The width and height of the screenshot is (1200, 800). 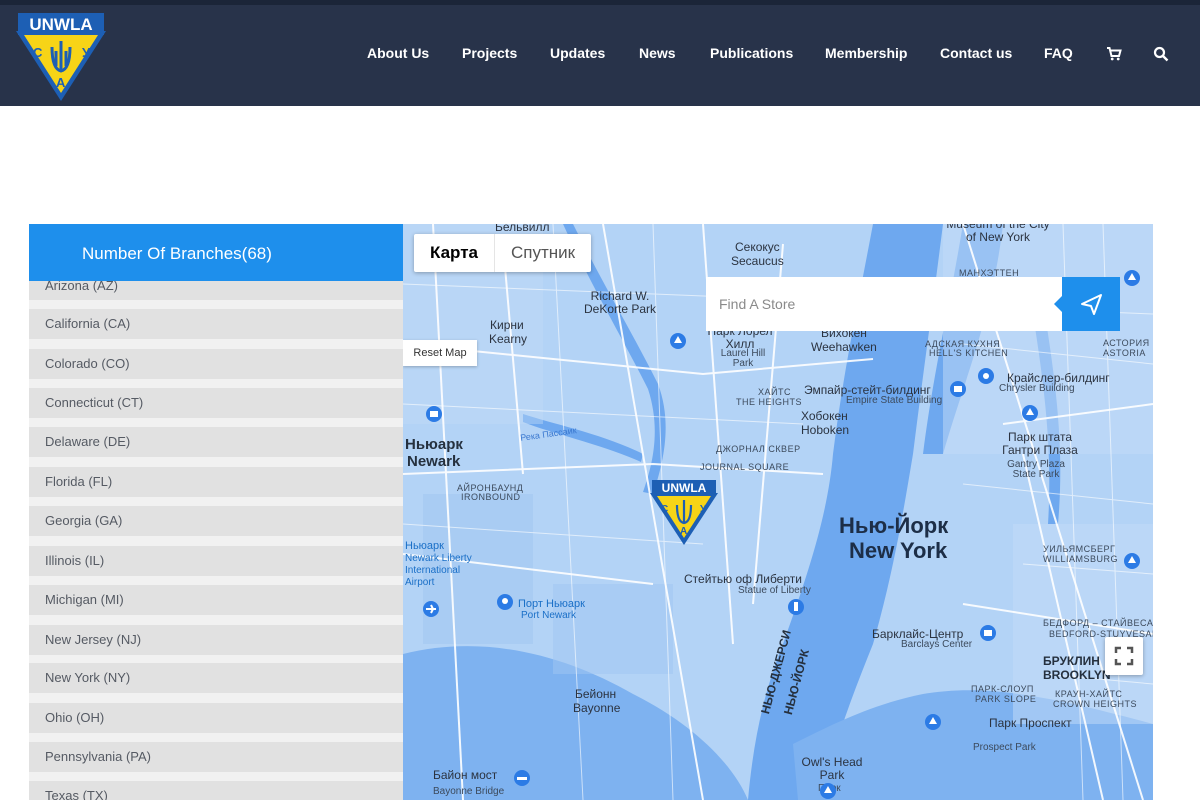 What do you see at coordinates (758, 449) in the screenshot?
I see `map-label-journal-ru: ДЖОРНАЛ СКВЕР` at bounding box center [758, 449].